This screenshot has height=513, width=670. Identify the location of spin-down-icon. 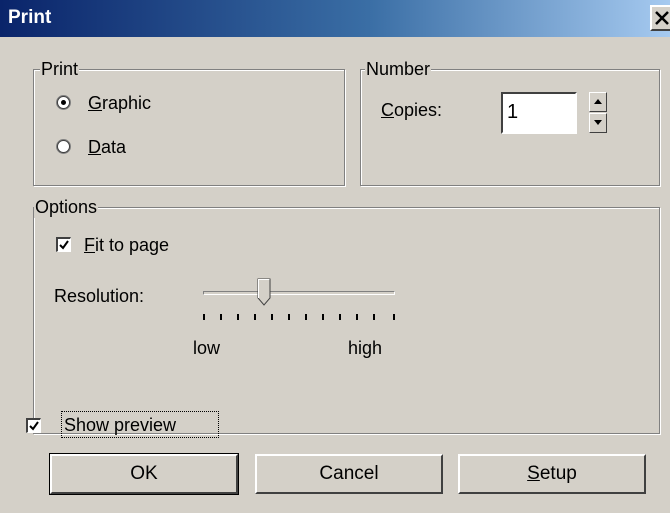
(598, 122).